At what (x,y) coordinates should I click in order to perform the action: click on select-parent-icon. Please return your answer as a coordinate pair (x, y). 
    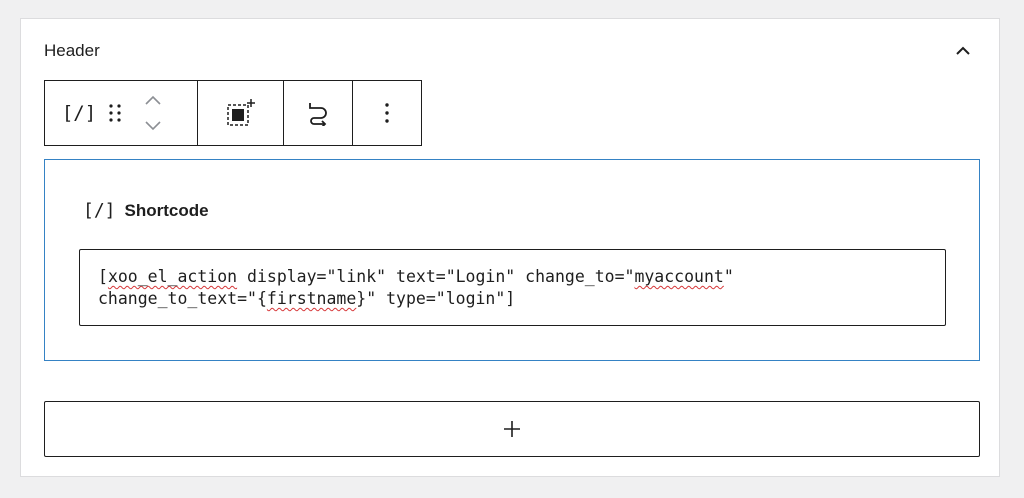
    Looking at the image, I should click on (240, 112).